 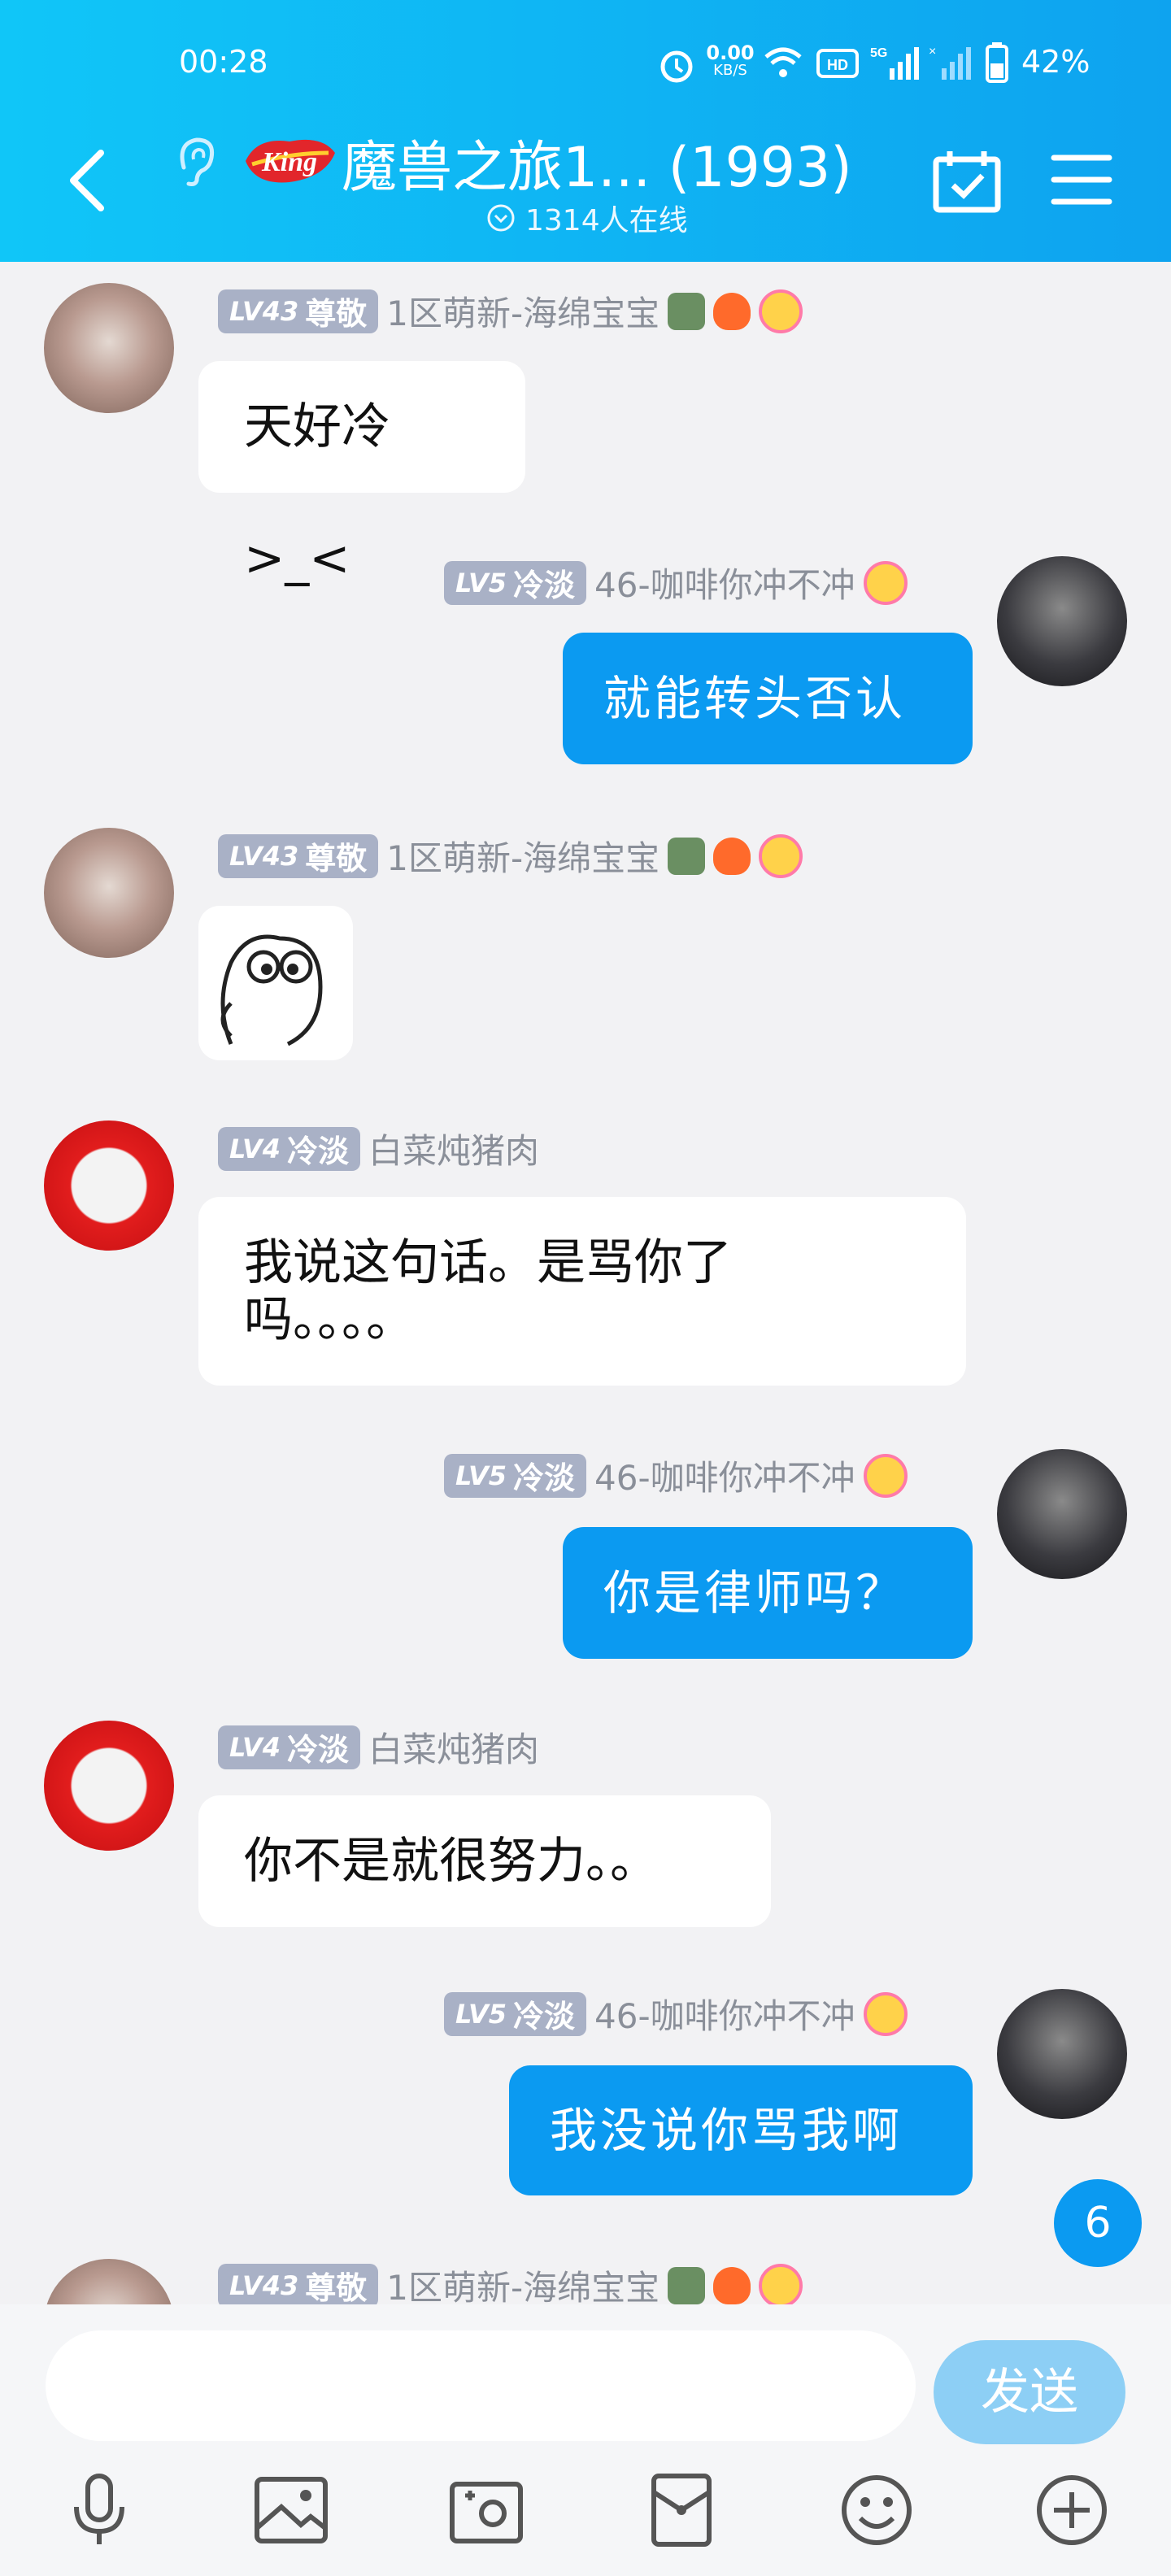 I want to click on emoji-icon, so click(x=877, y=2510).